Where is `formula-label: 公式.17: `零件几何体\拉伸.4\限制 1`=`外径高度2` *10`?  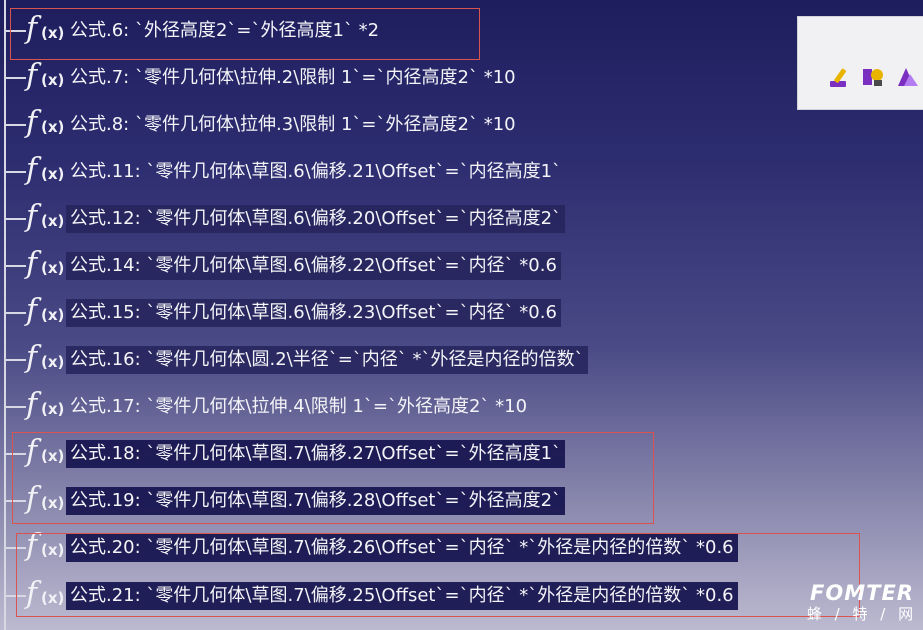
formula-label: 公式.17: `零件几何体\拉伸.4\限制 1`=`外径高度2` *10 is located at coordinates (298, 407).